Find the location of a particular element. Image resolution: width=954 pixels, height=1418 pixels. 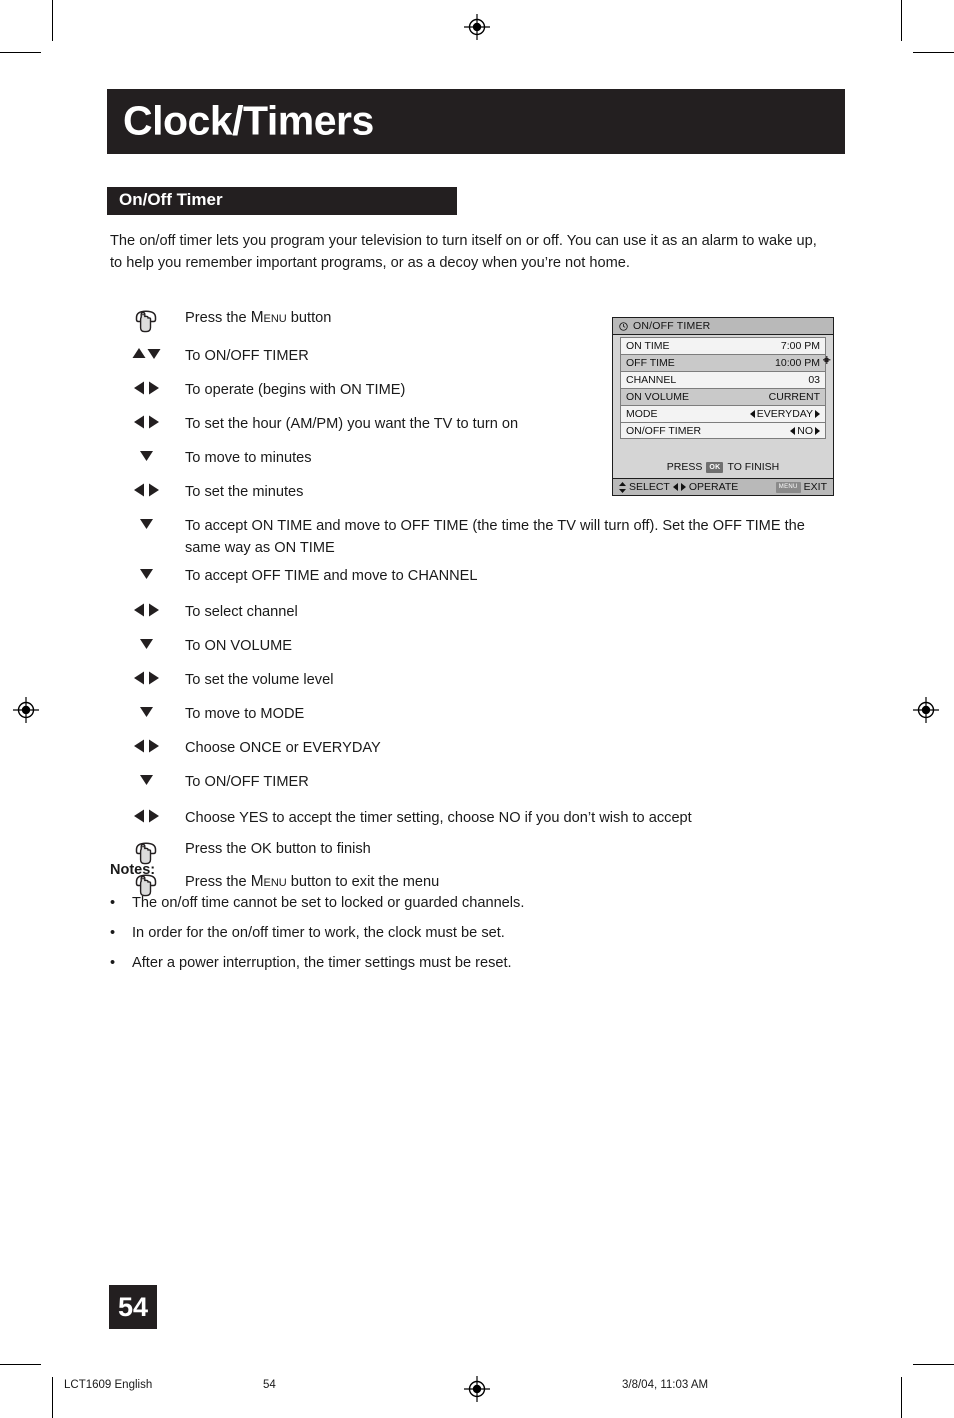

osd-row-value: EVERYDAY is located at coordinates (784, 414).